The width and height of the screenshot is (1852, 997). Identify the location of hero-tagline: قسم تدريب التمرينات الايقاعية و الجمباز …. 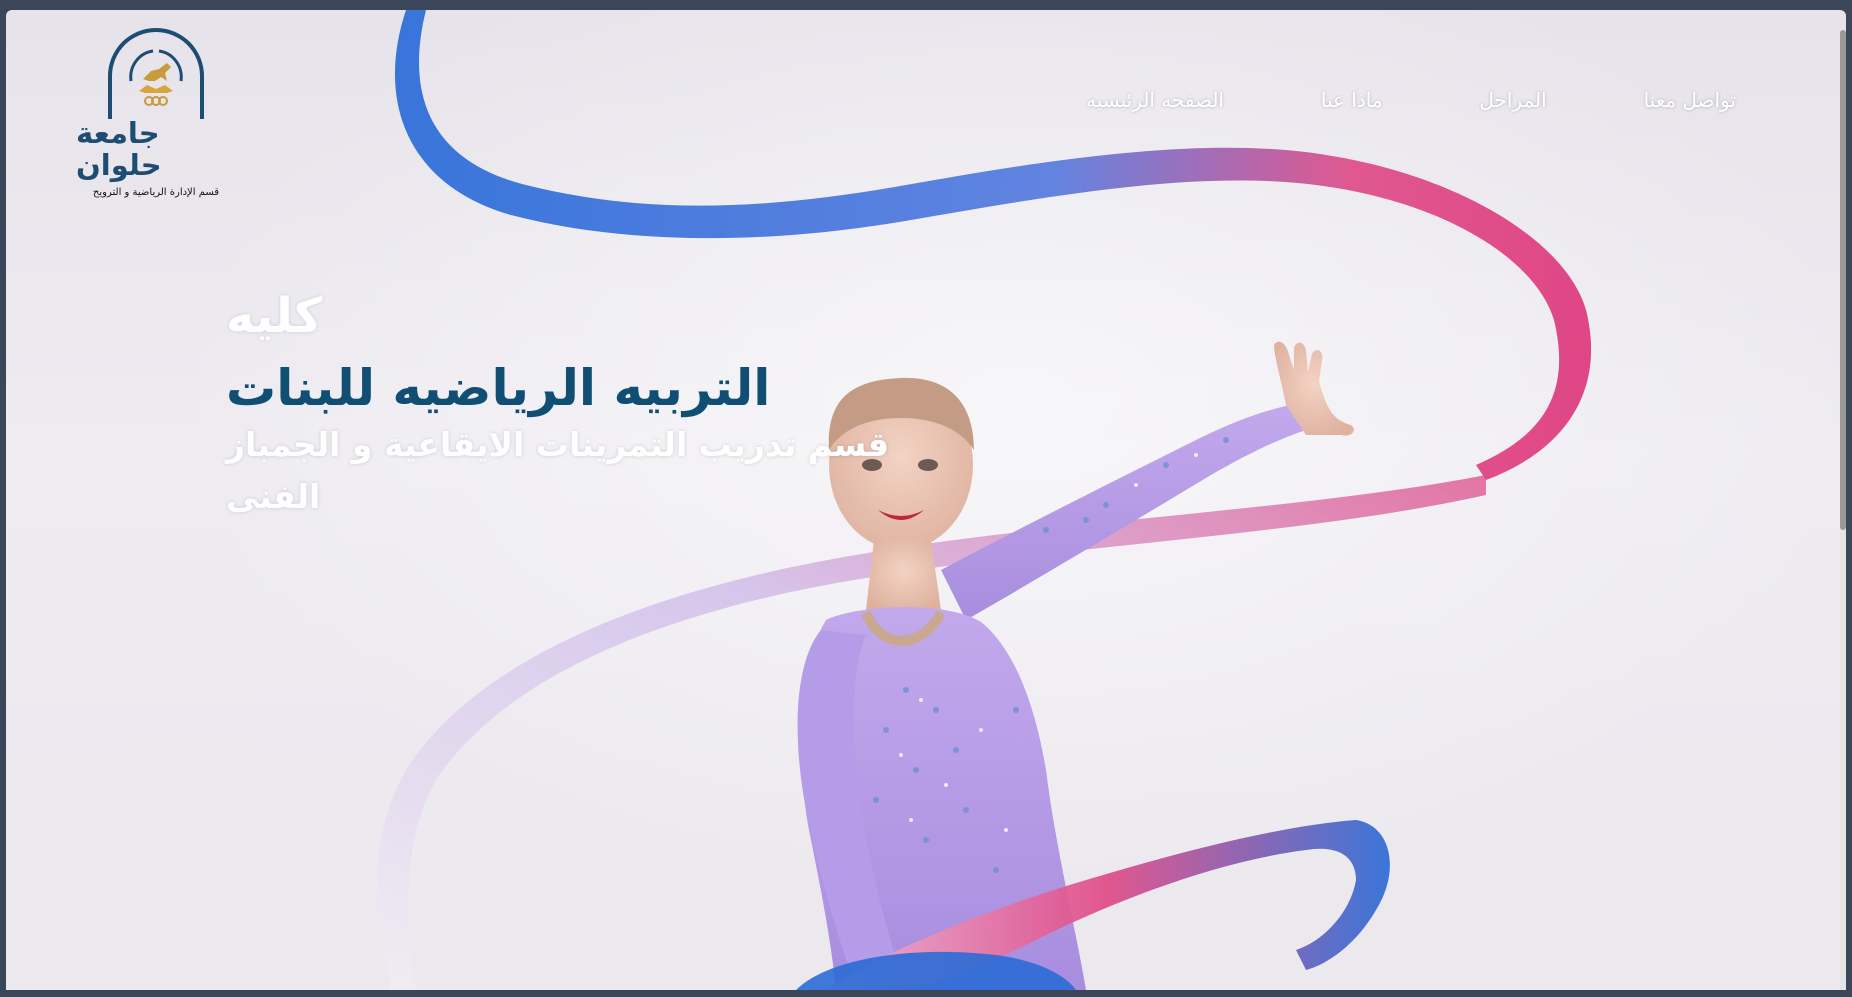
(557, 470).